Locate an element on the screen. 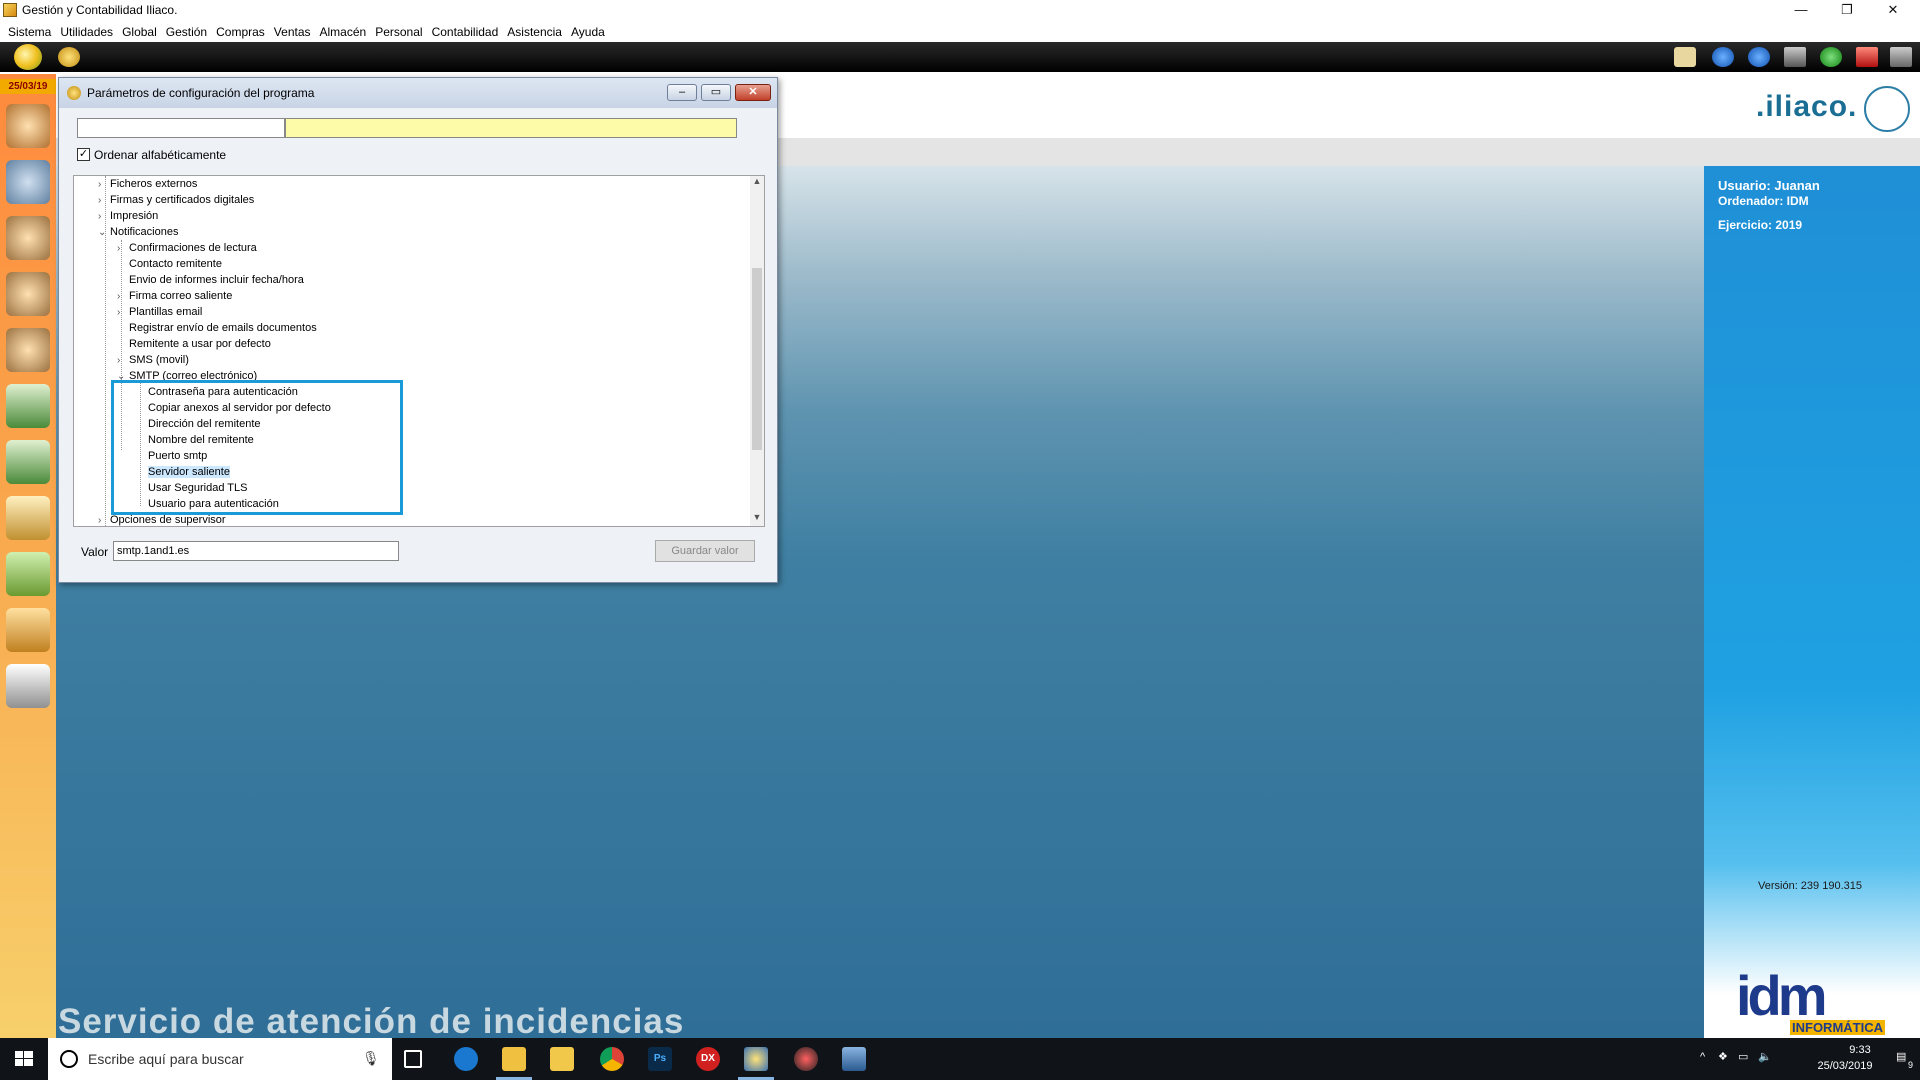 This screenshot has height=1080, width=1920. app-red-icon is located at coordinates (806, 1059).